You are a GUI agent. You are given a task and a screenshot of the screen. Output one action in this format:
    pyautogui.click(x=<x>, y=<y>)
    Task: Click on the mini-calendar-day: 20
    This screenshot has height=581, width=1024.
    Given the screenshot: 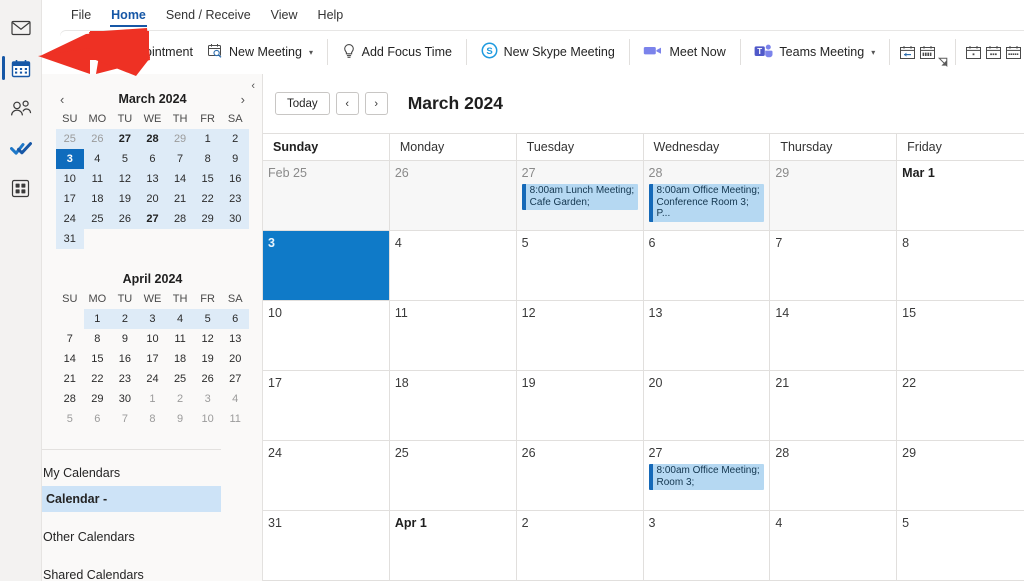 What is the action you would take?
    pyautogui.click(x=152, y=199)
    